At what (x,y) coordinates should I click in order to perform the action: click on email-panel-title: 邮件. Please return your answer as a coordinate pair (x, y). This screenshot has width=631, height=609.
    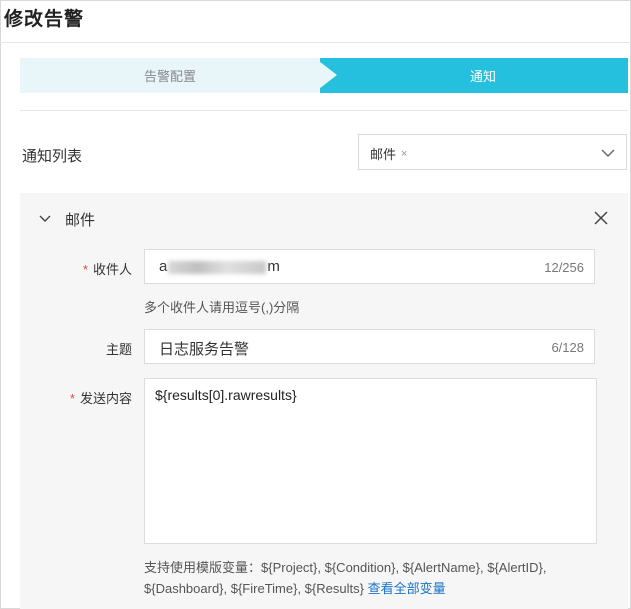
    Looking at the image, I should click on (80, 220).